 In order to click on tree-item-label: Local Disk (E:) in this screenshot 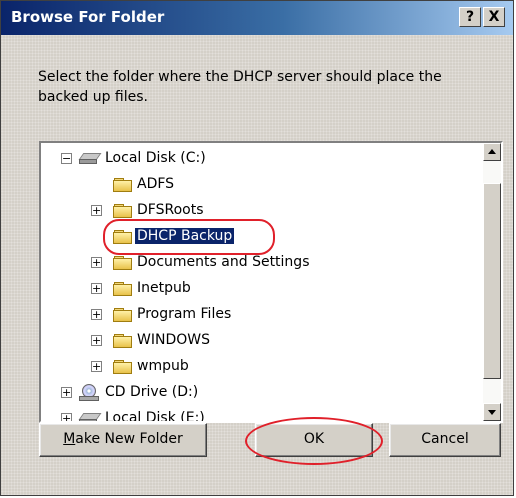, I will do `click(155, 416)`.